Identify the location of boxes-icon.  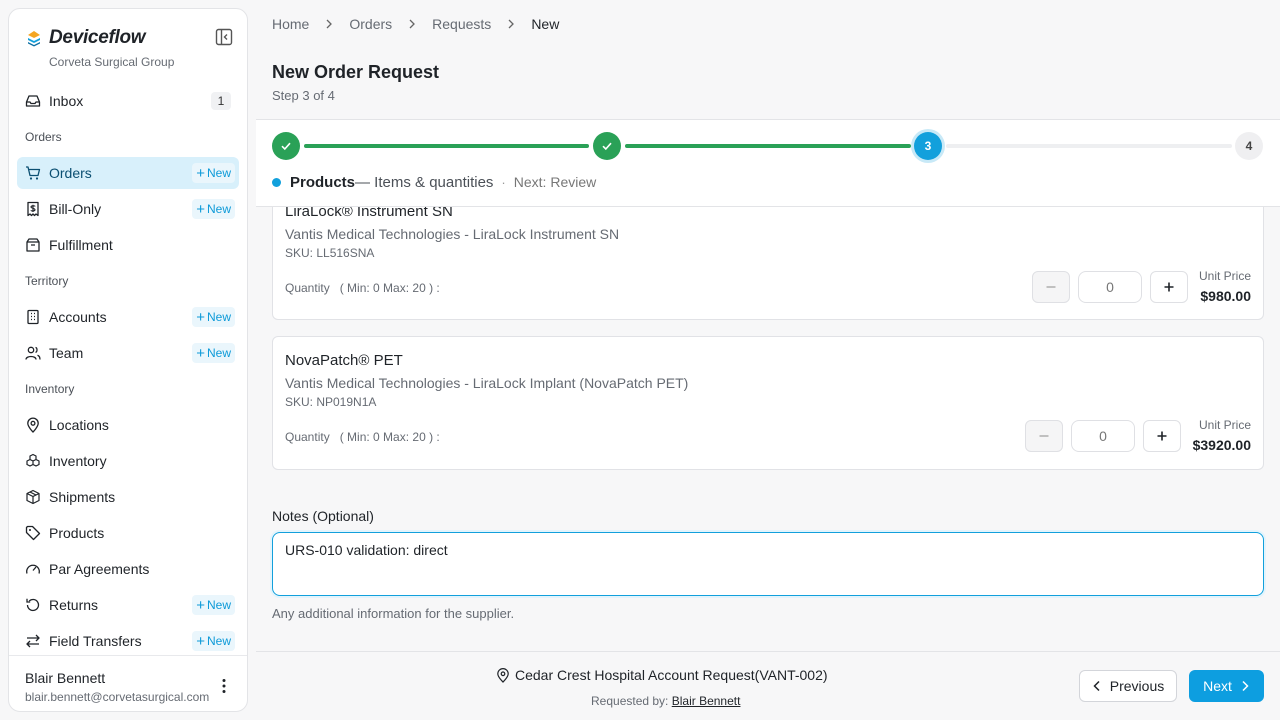
(33, 461).